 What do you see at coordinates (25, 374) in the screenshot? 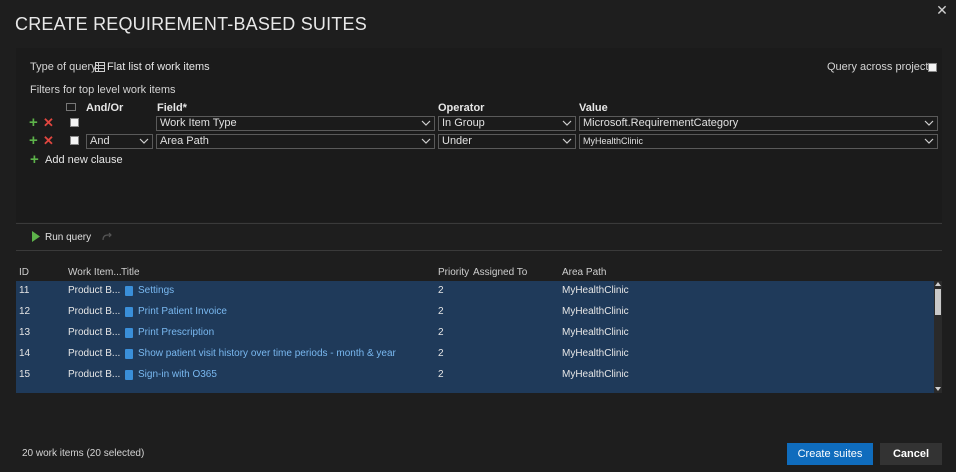
I see `cell-id: 15` at bounding box center [25, 374].